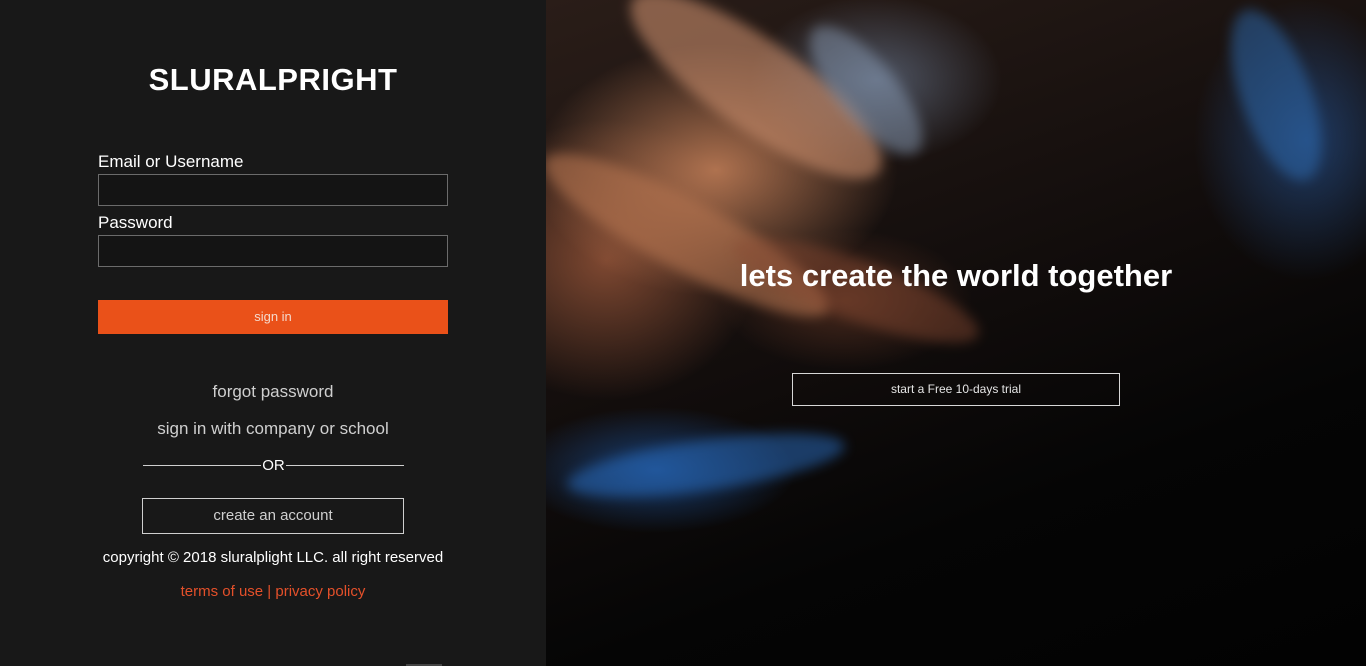 The height and width of the screenshot is (666, 1366). Describe the element at coordinates (202, 465) in the screenshot. I see `divider-line-left` at that location.